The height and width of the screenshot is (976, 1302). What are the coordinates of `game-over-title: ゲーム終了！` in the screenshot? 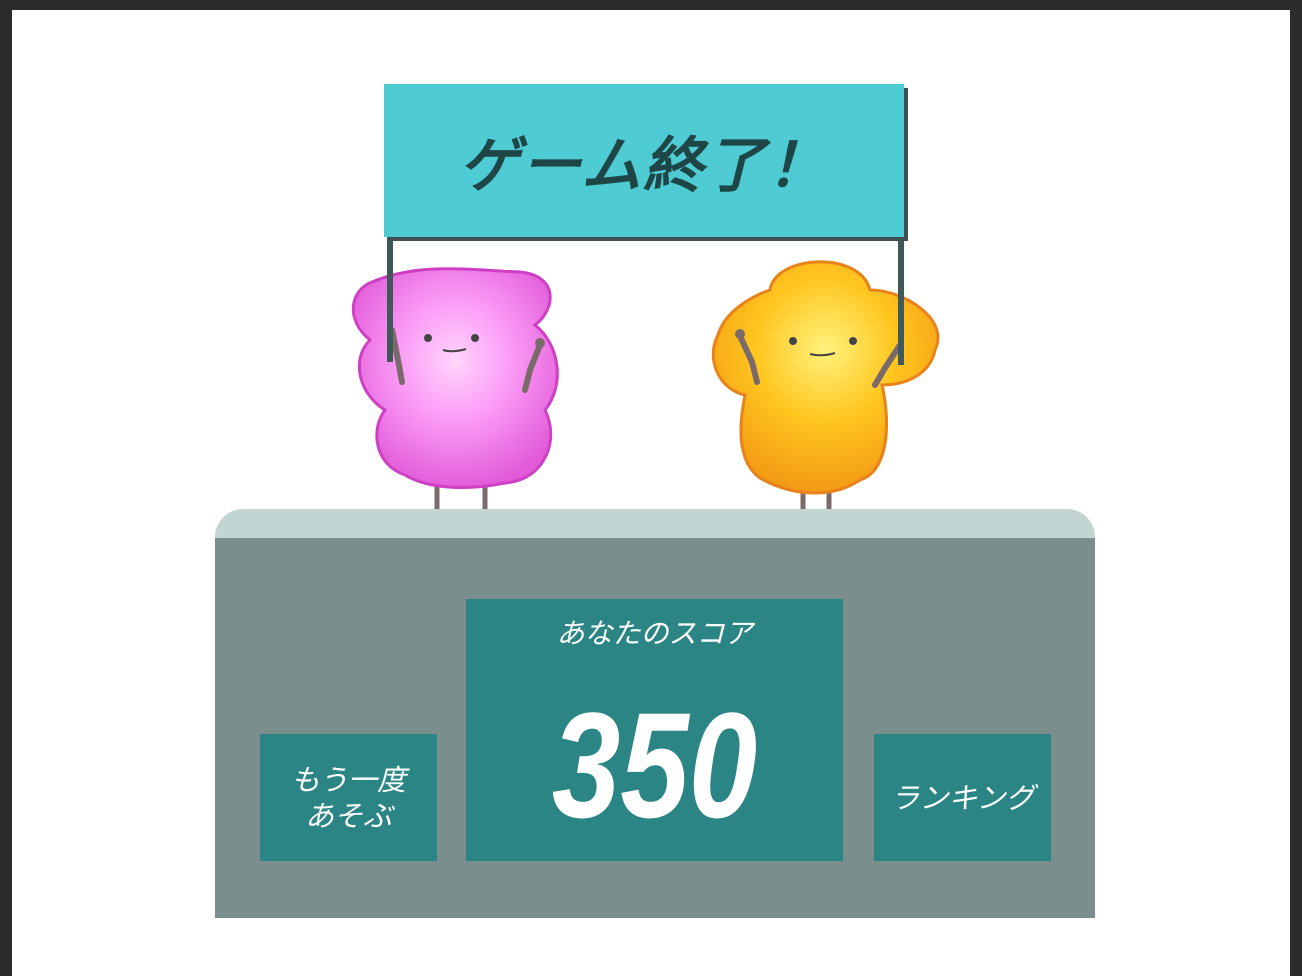 It's located at (644, 166).